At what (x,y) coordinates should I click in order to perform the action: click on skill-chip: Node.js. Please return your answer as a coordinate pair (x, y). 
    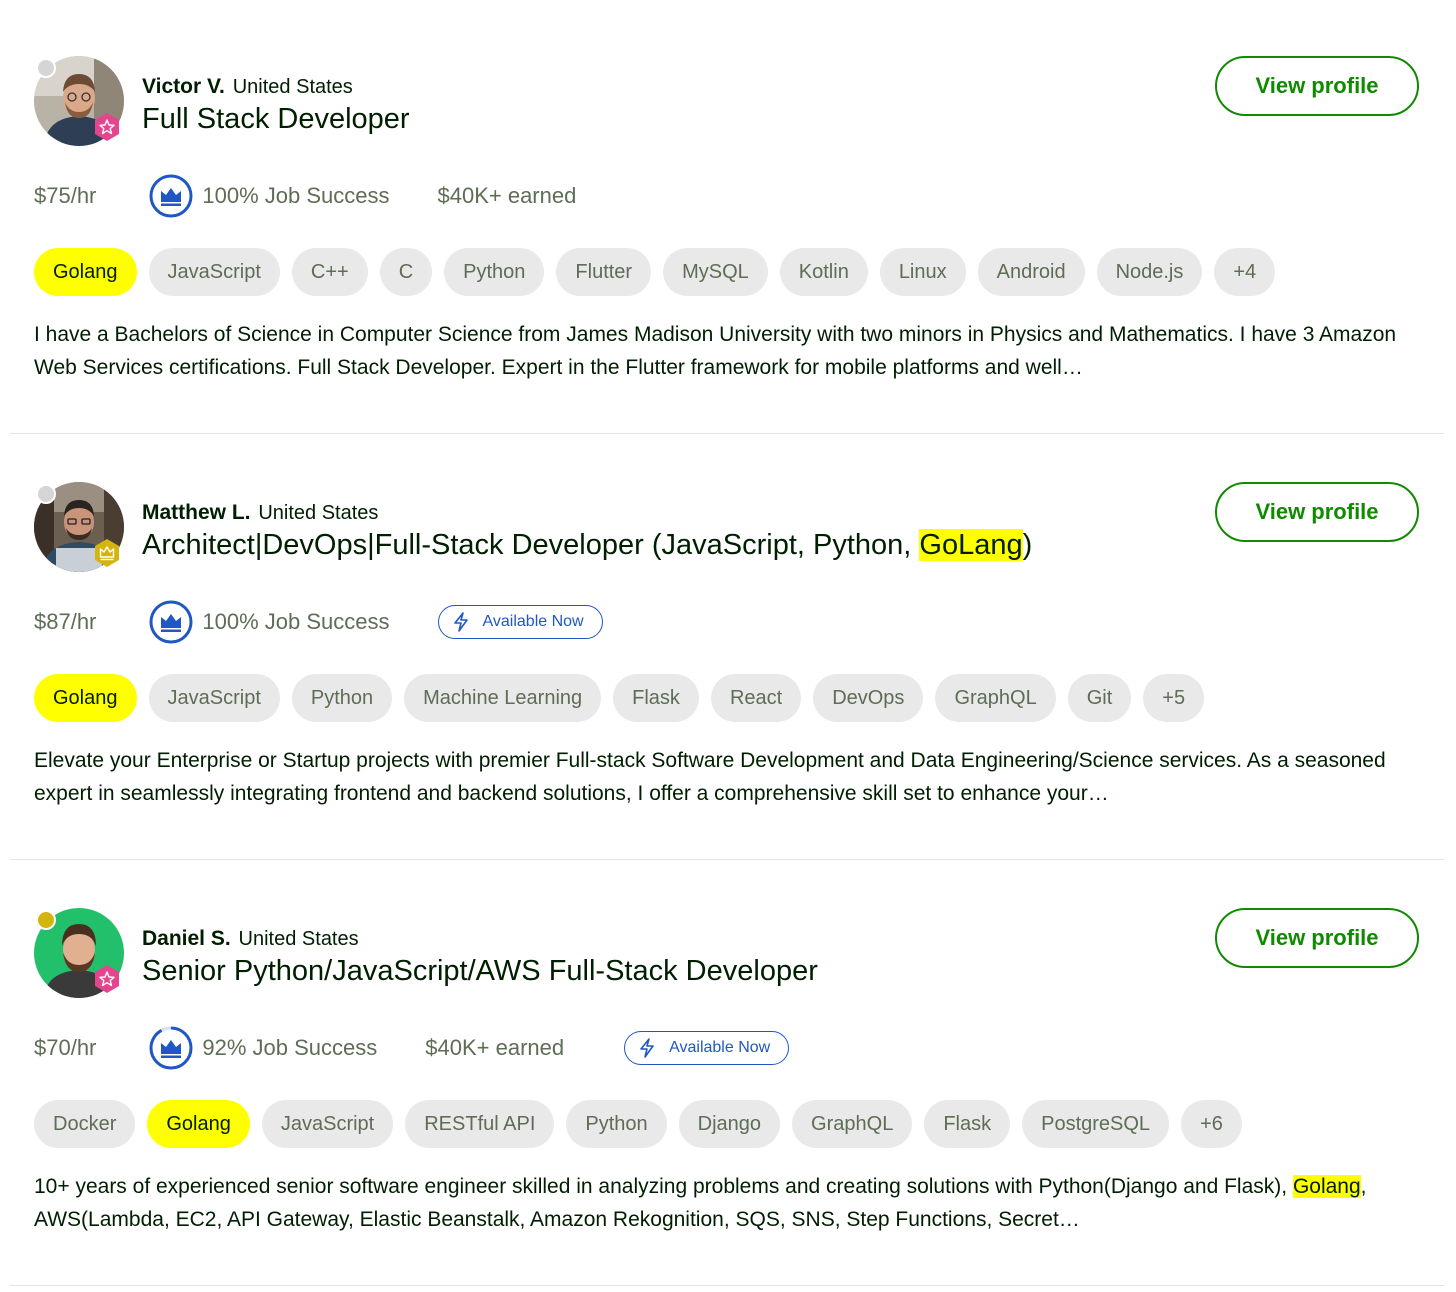
    Looking at the image, I should click on (1149, 272).